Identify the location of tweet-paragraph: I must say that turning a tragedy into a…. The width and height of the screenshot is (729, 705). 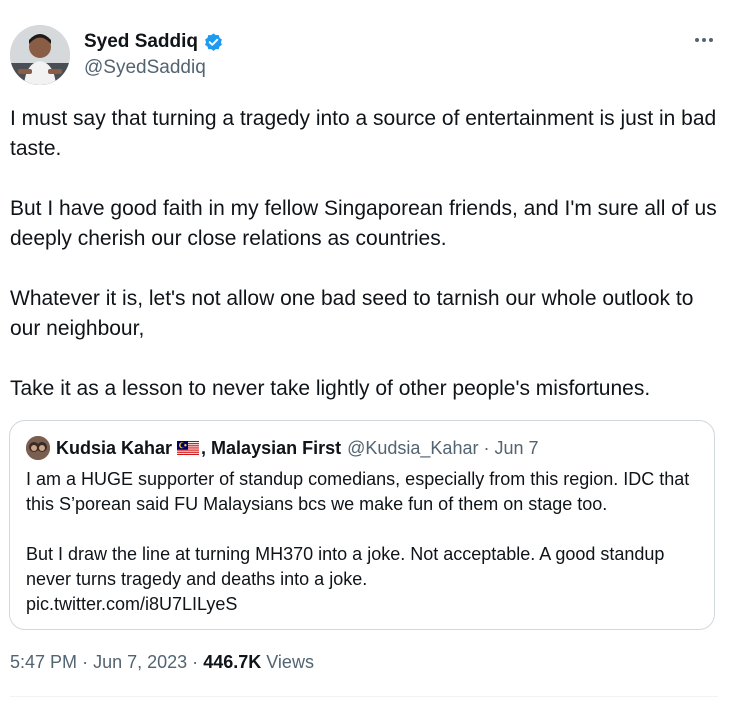
(363, 133).